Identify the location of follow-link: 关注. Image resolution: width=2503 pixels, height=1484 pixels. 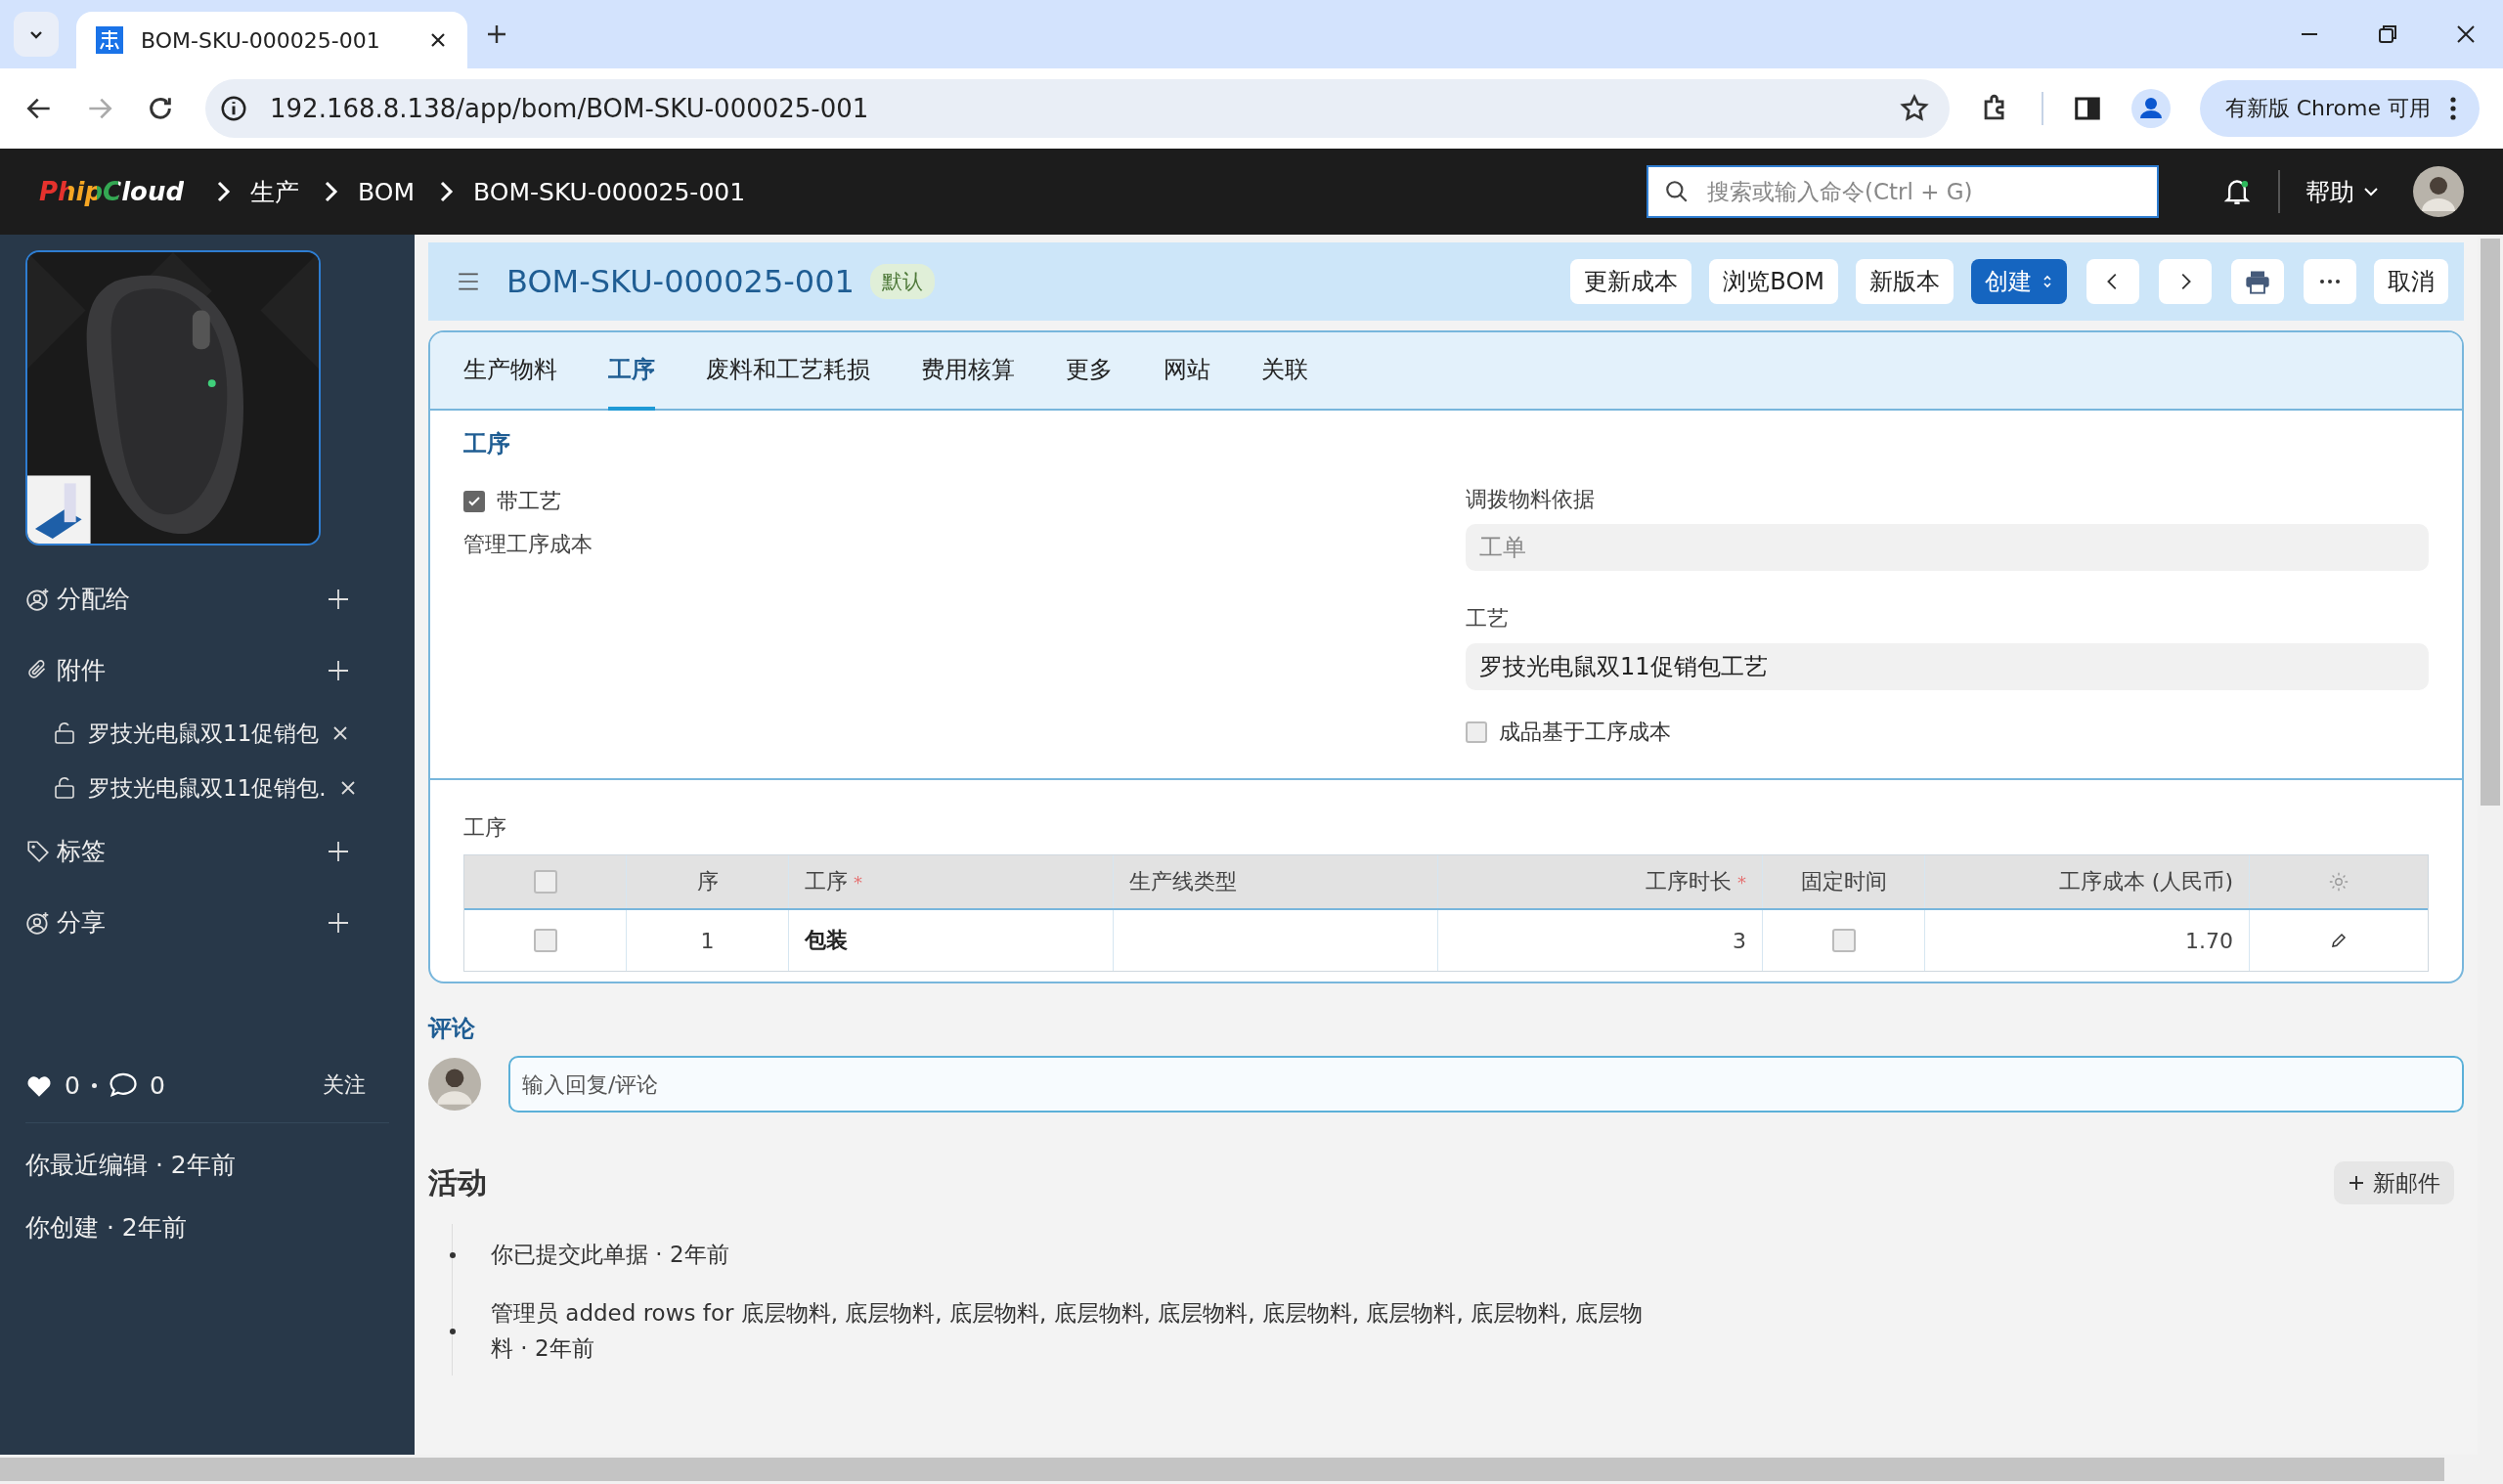
(344, 1085).